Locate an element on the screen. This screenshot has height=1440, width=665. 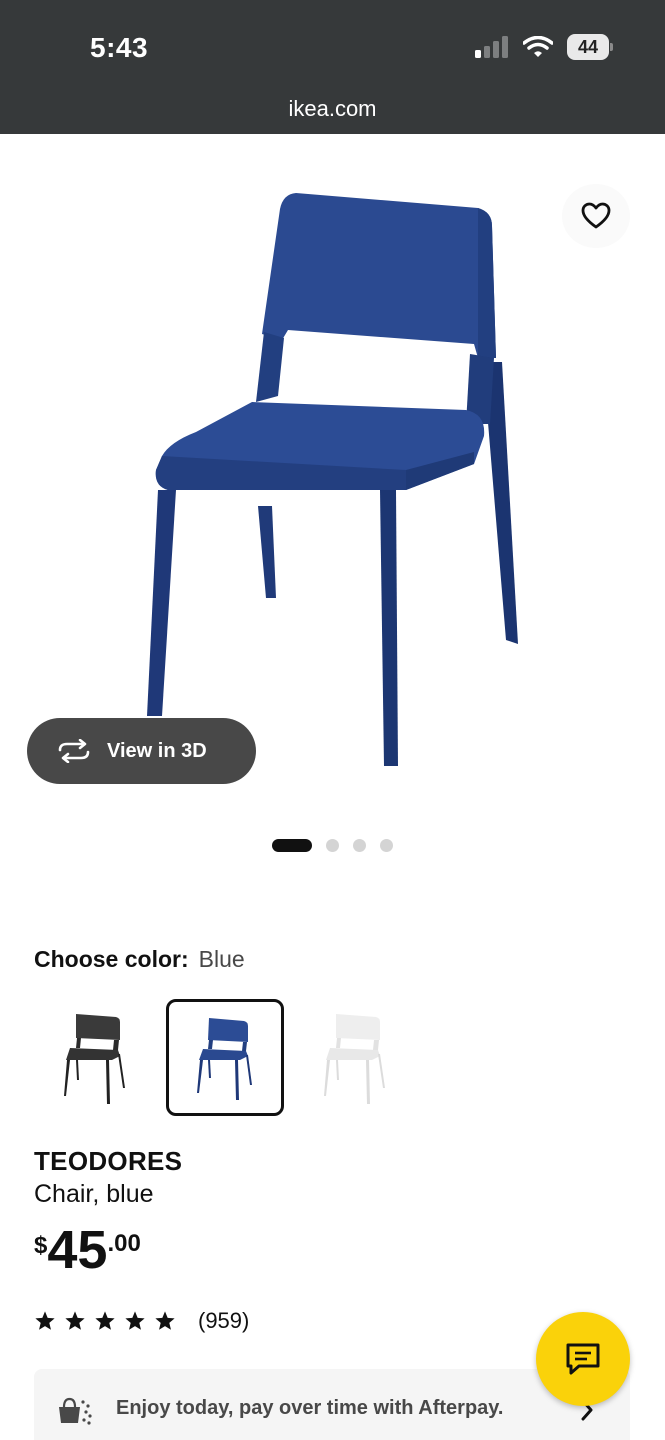
color-picker-heading: Choose color: Blue is located at coordinates (139, 959).